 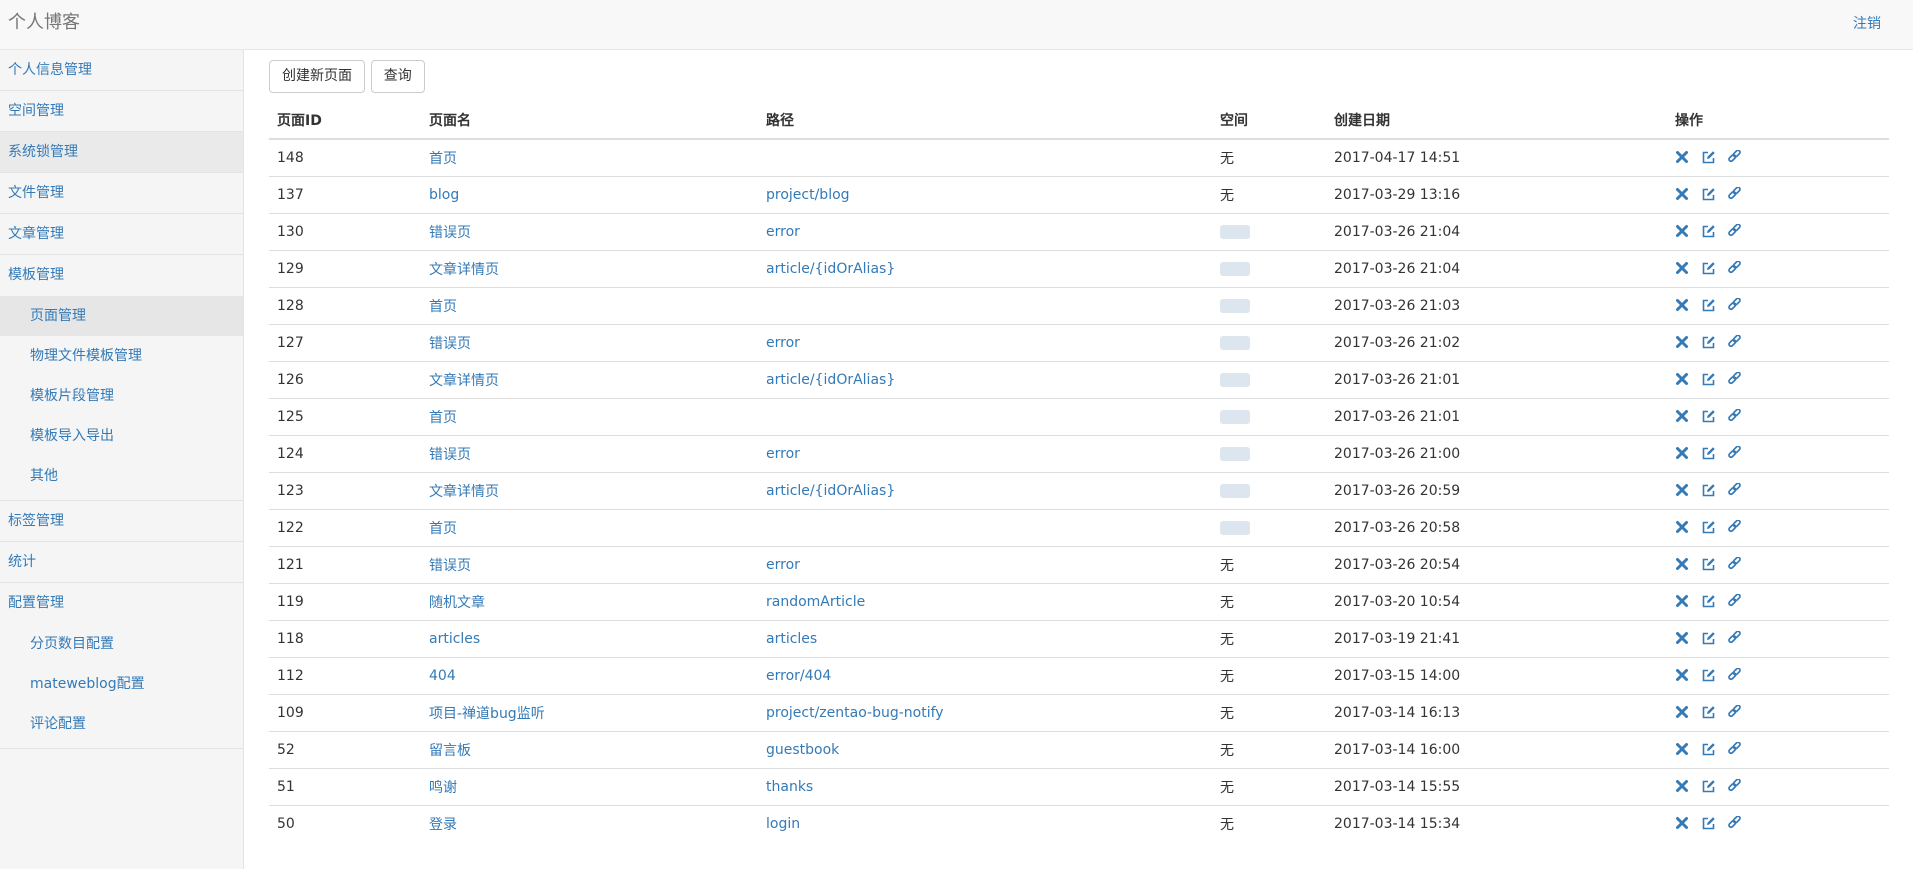 I want to click on page-path-link: thanks, so click(x=789, y=787).